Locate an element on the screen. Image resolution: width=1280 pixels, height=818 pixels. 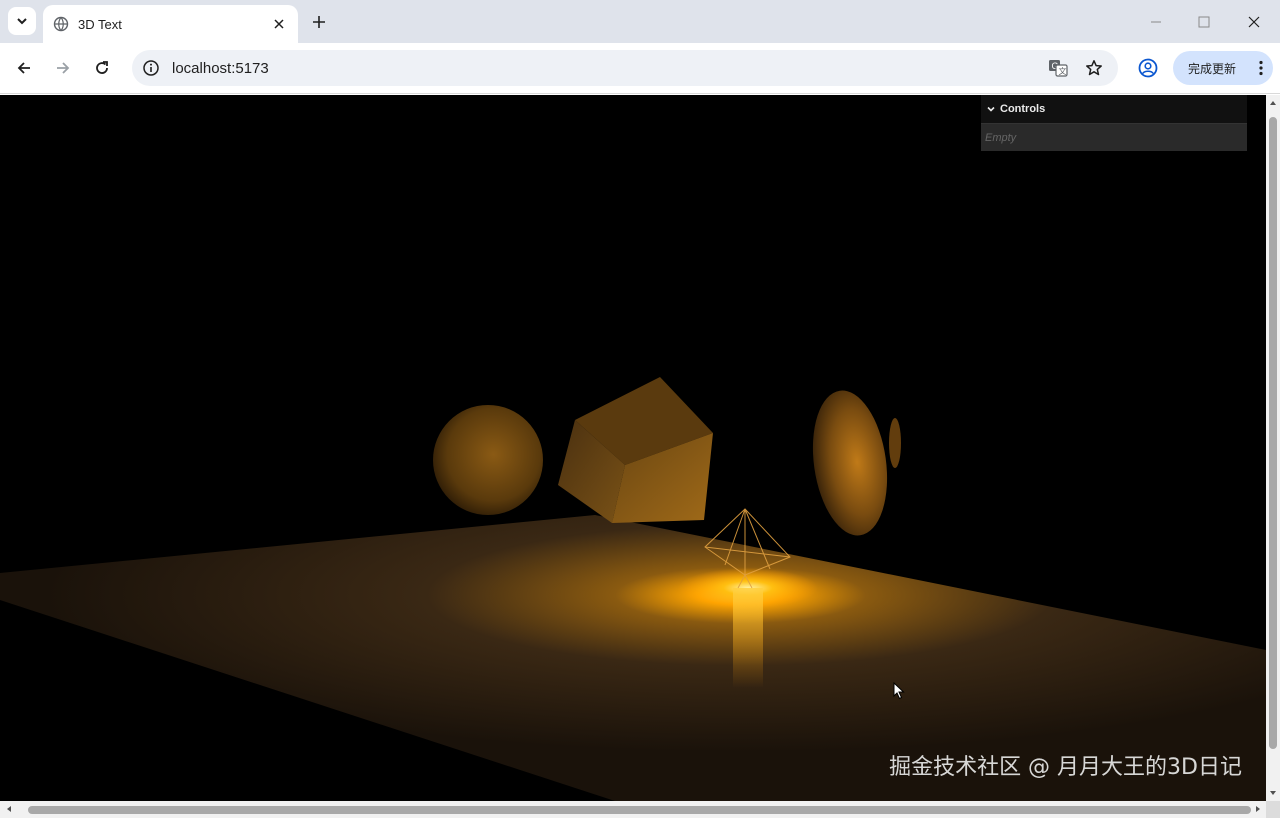
update-button-label: 完成更新 is located at coordinates (1212, 68).